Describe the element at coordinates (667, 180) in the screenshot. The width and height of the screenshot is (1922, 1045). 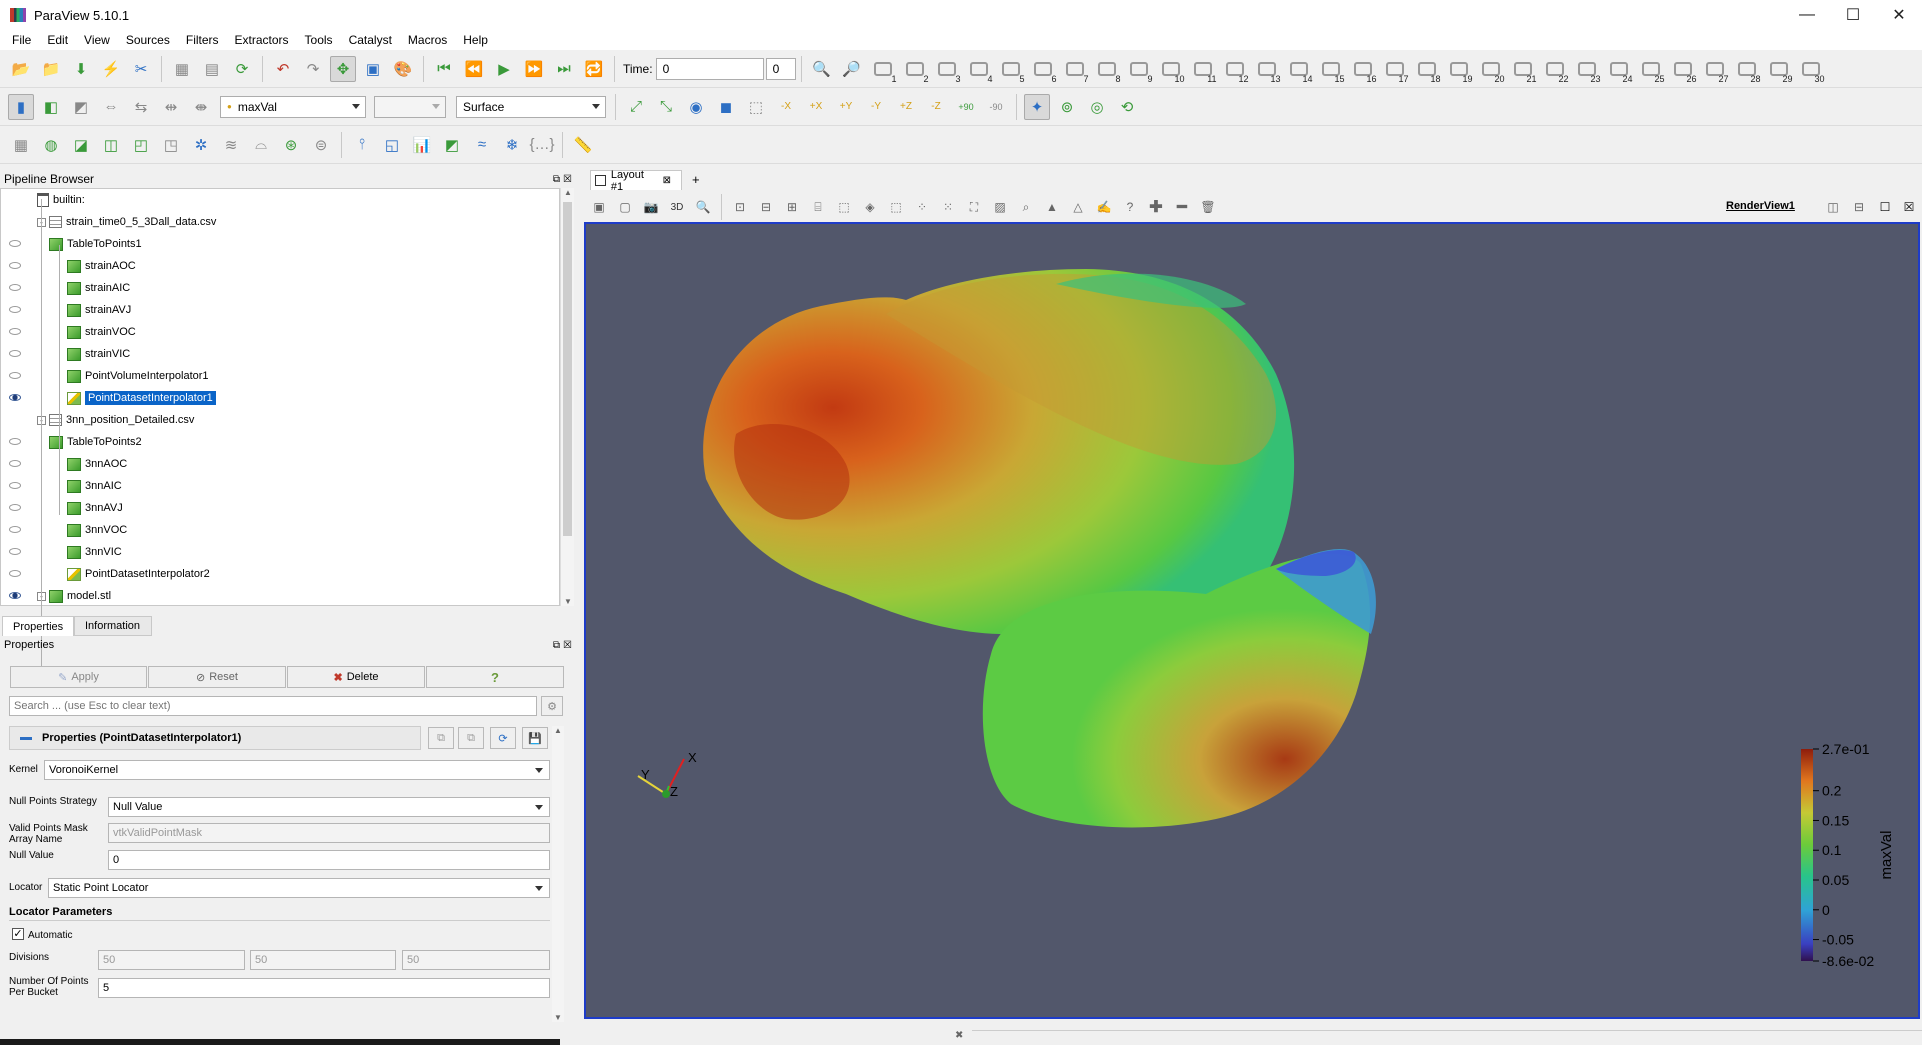
I see `close-tab-icon: ⊠` at that location.